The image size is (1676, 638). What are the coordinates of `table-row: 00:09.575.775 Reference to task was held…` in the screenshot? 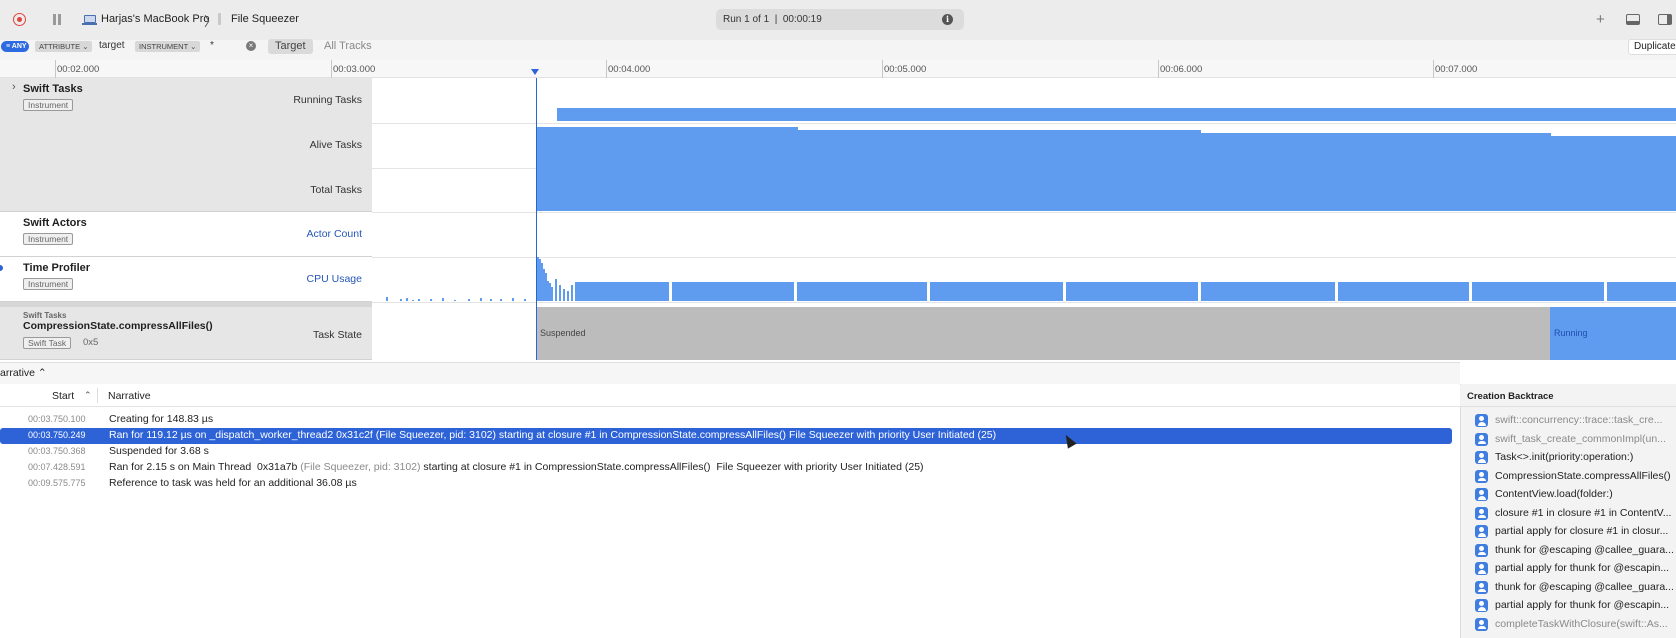 It's located at (730, 484).